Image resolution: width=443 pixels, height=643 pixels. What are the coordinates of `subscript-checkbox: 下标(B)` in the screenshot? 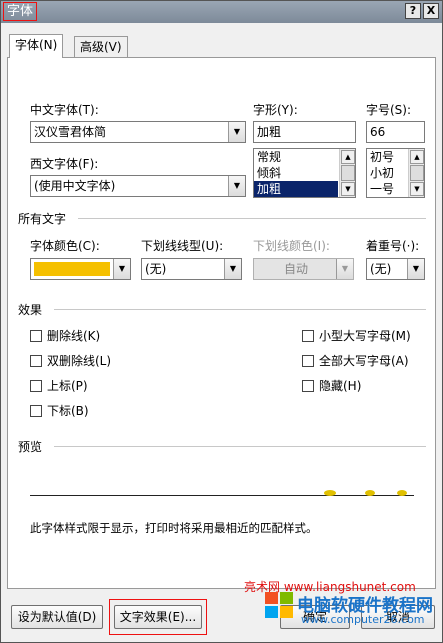 It's located at (59, 411).